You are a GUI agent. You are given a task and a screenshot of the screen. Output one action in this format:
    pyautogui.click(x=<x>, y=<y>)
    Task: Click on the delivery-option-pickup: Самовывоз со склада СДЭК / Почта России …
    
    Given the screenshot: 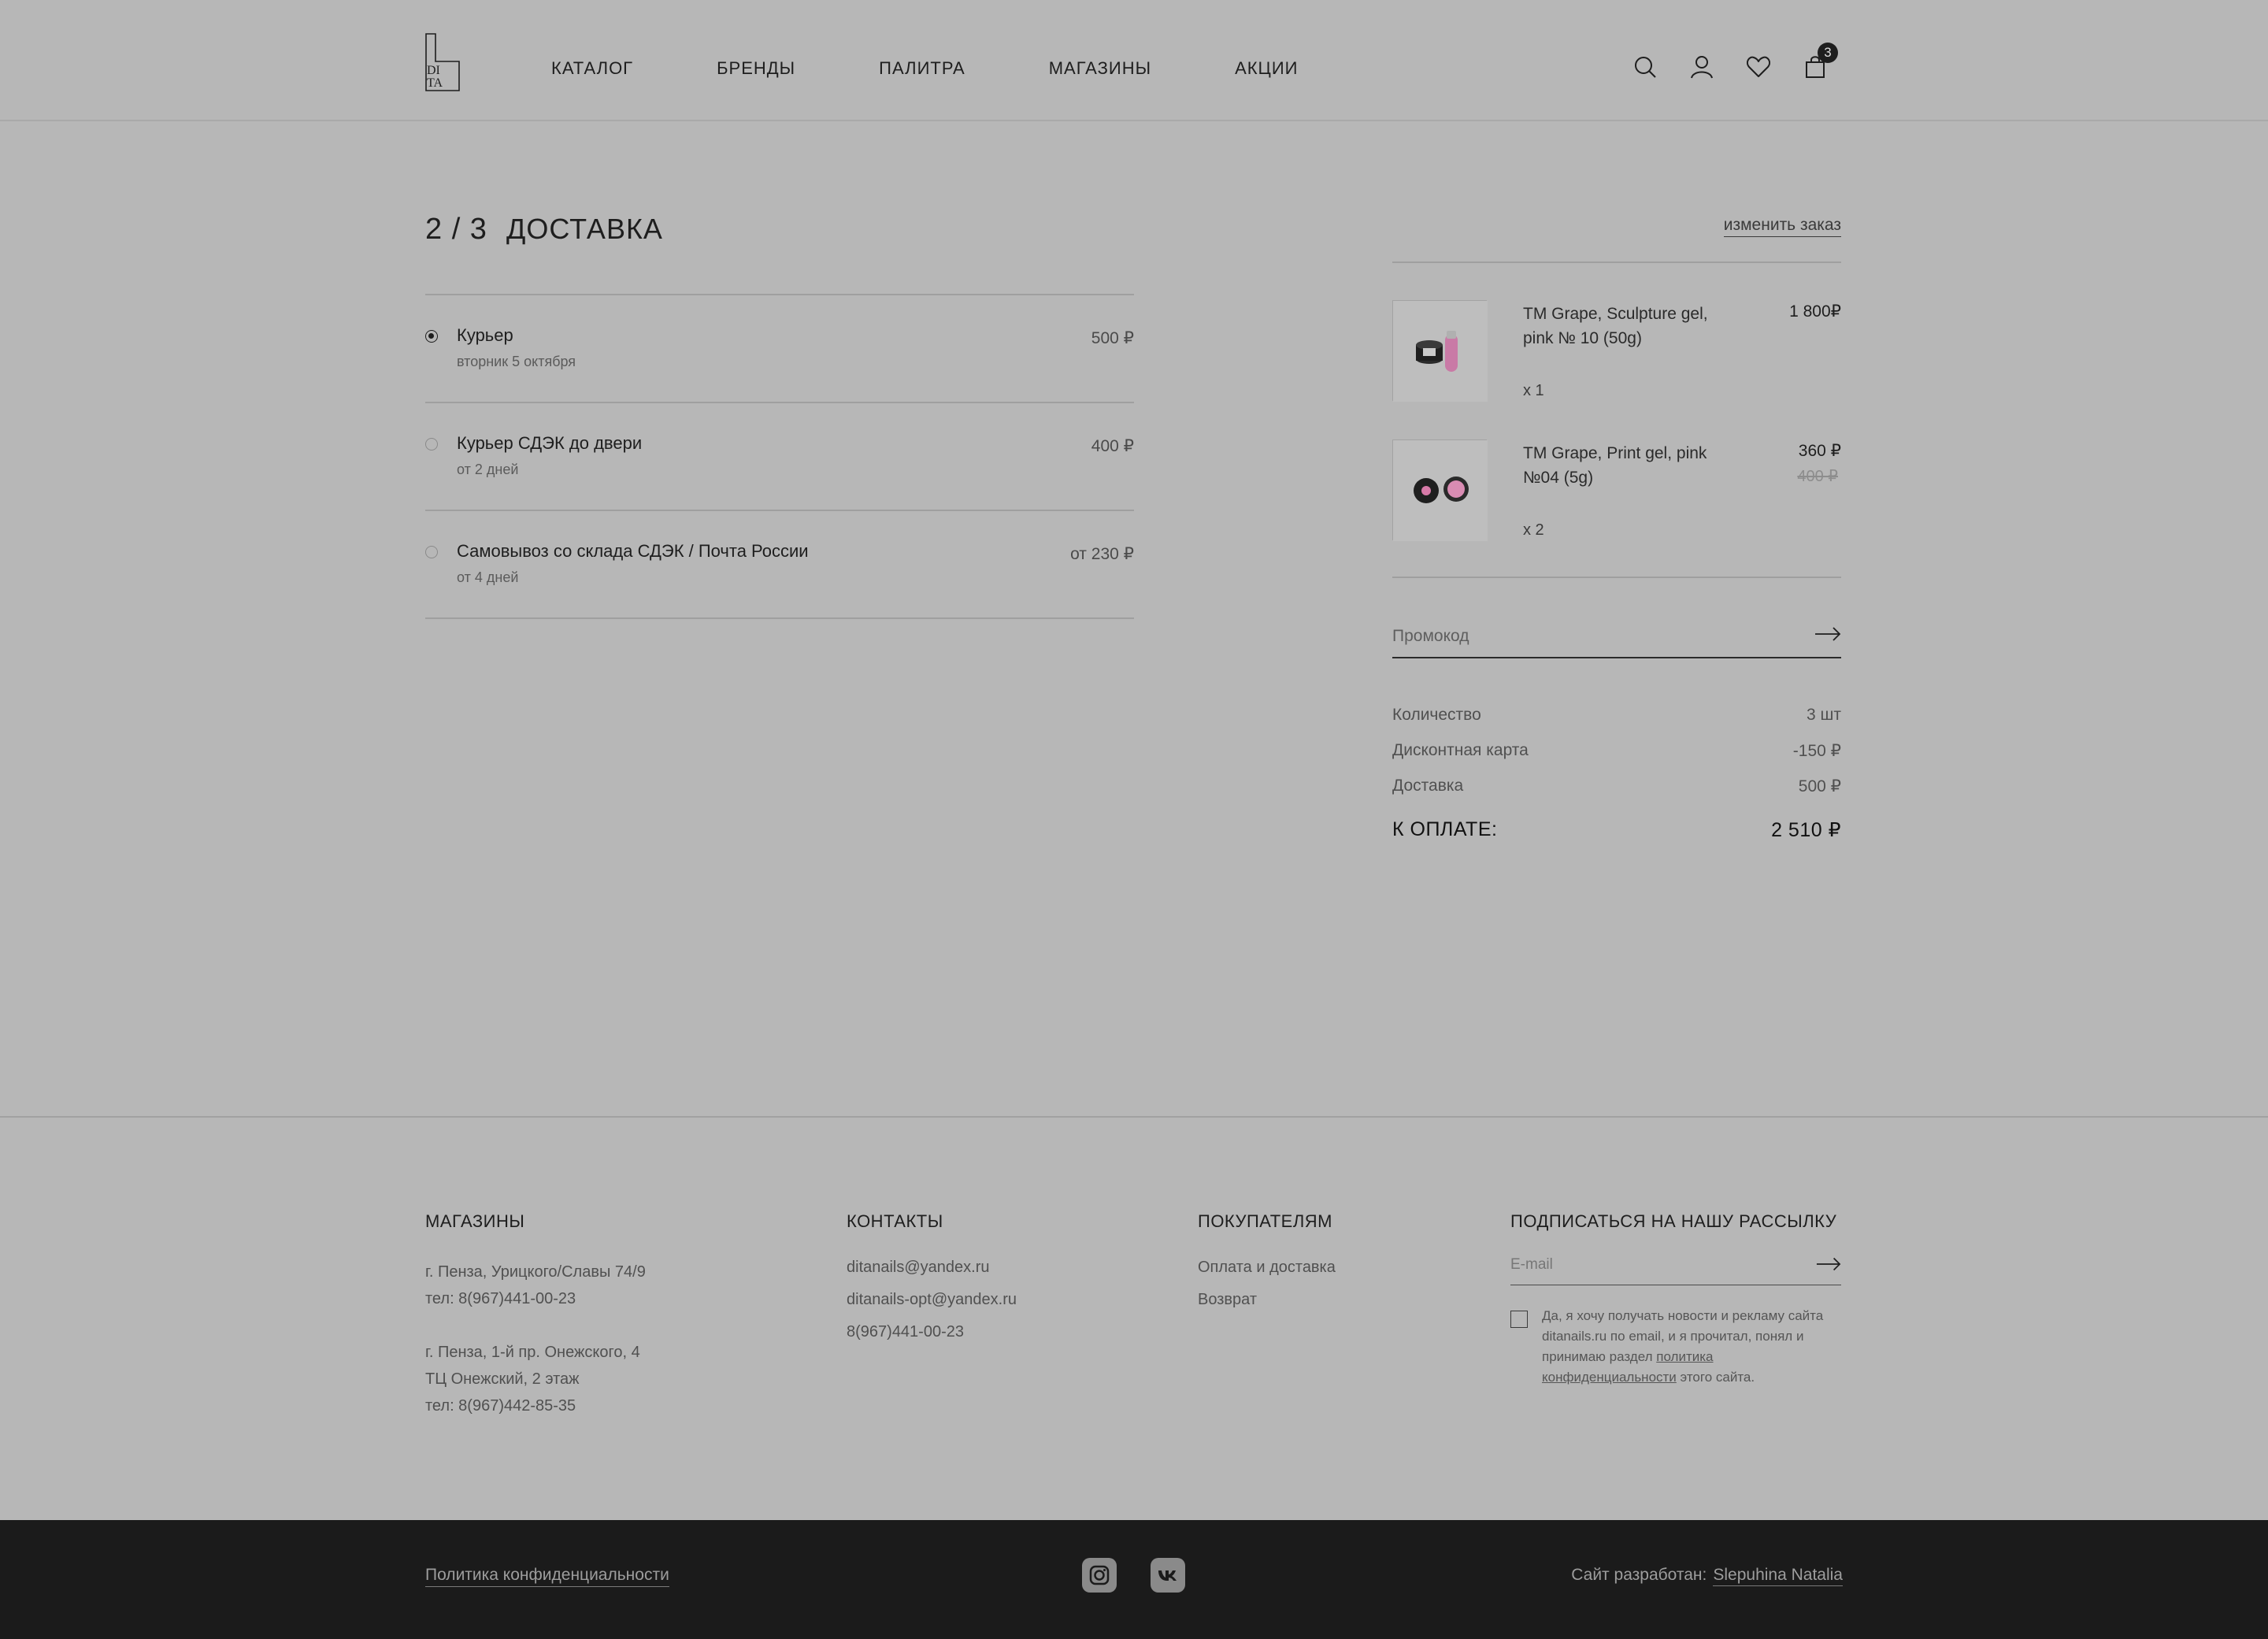 What is the action you would take?
    pyautogui.click(x=779, y=565)
    